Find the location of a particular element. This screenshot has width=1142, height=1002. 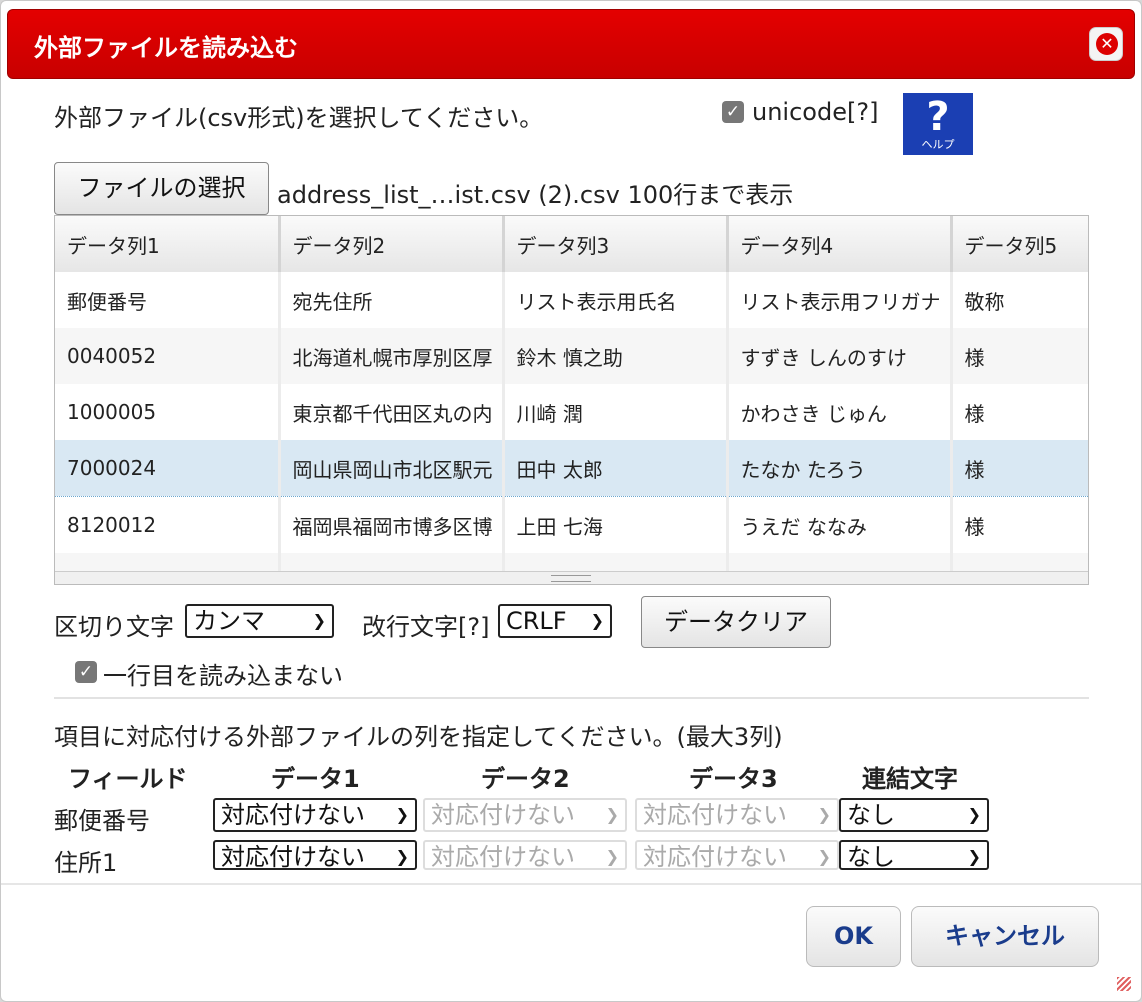

close-icon: ✕ is located at coordinates (1107, 44).